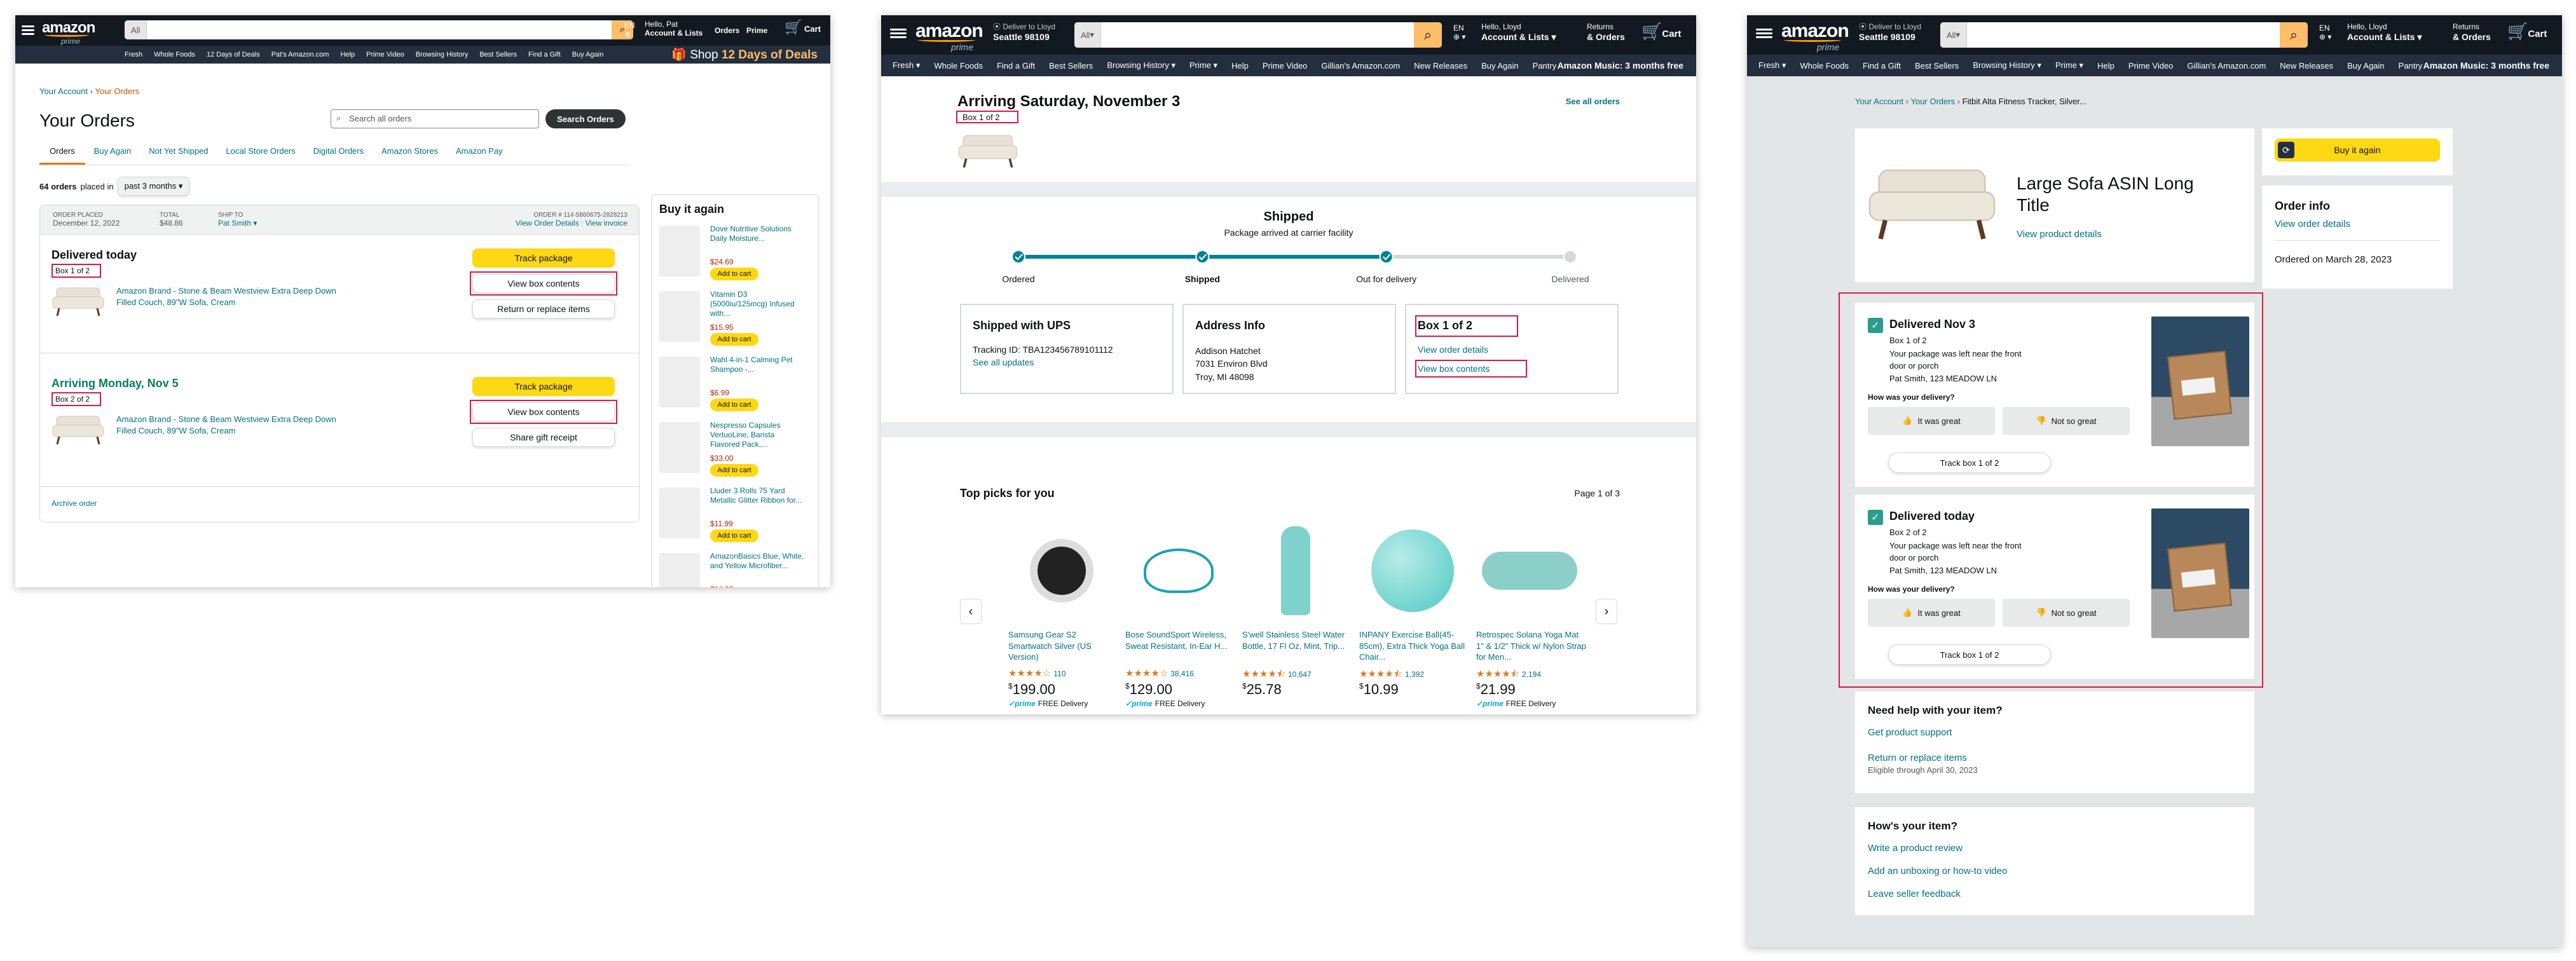  What do you see at coordinates (2357, 150) in the screenshot?
I see `buy-again-button: ⟳ Buy it again` at bounding box center [2357, 150].